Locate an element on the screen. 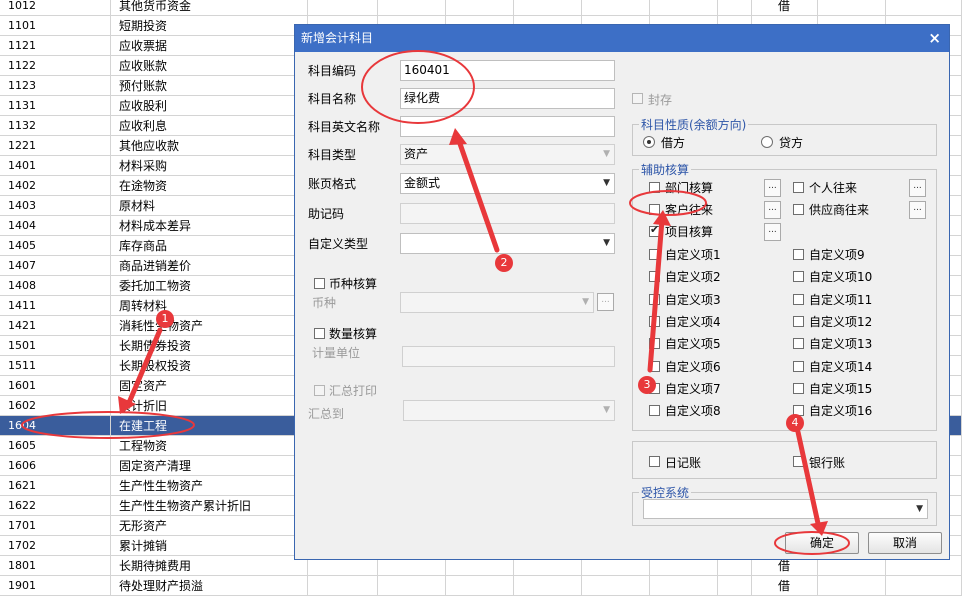  account-name-cell: 材料成本差异 is located at coordinates (209, 226).